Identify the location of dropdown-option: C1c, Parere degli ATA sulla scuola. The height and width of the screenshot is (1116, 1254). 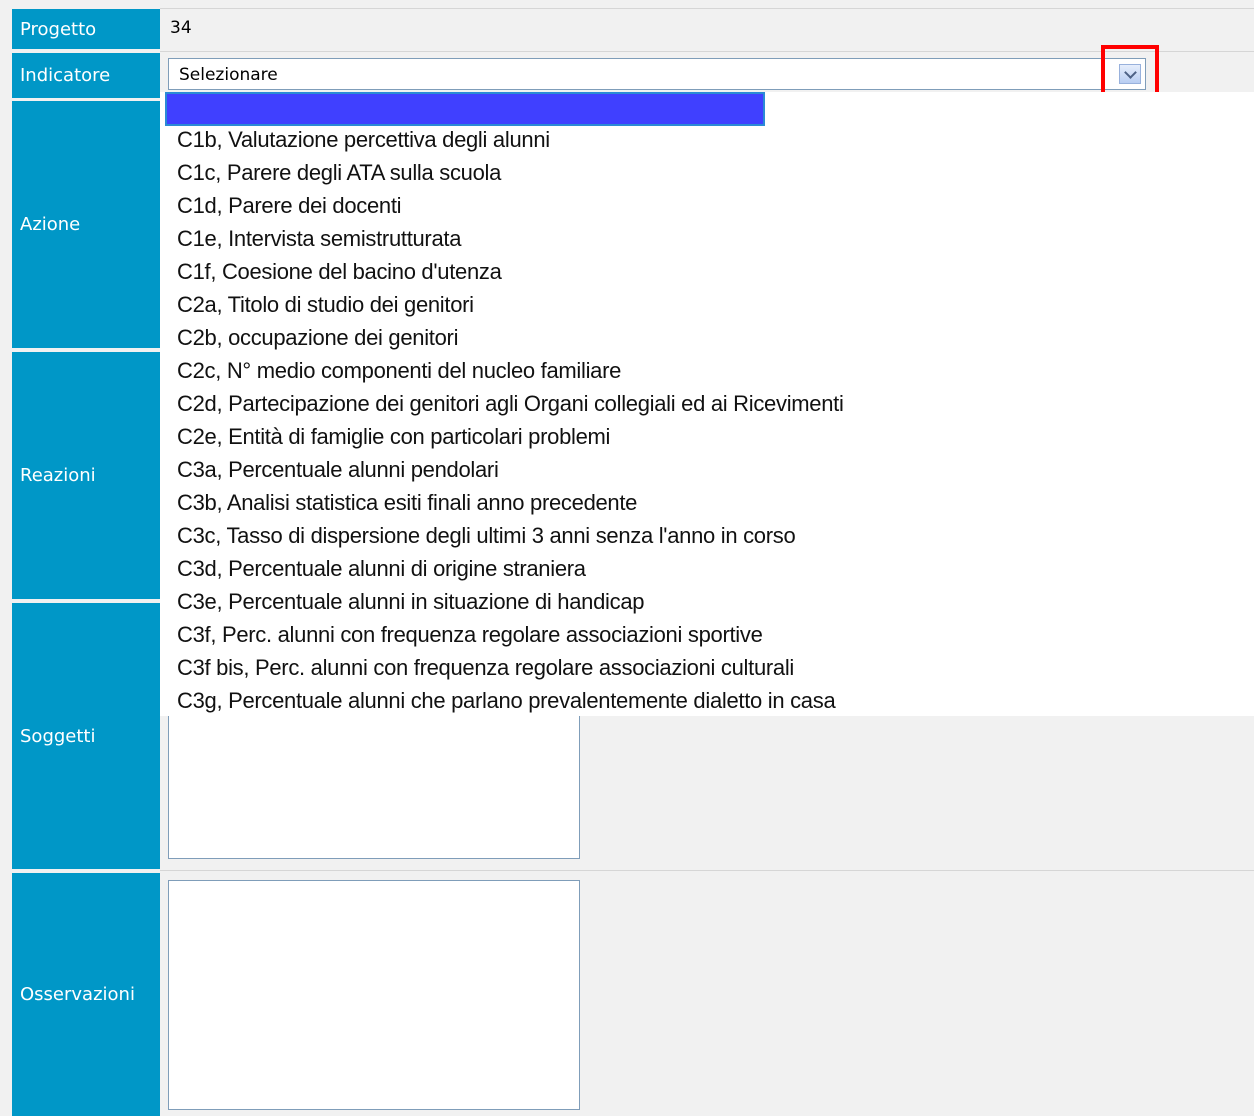
(339, 173).